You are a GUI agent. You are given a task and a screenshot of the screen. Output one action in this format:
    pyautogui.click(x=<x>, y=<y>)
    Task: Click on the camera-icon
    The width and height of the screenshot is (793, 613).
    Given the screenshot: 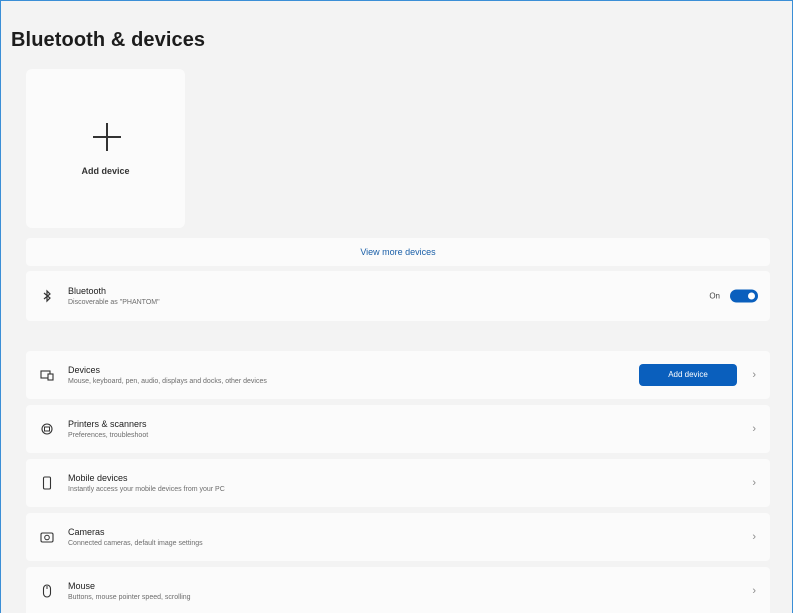 What is the action you would take?
    pyautogui.click(x=47, y=537)
    